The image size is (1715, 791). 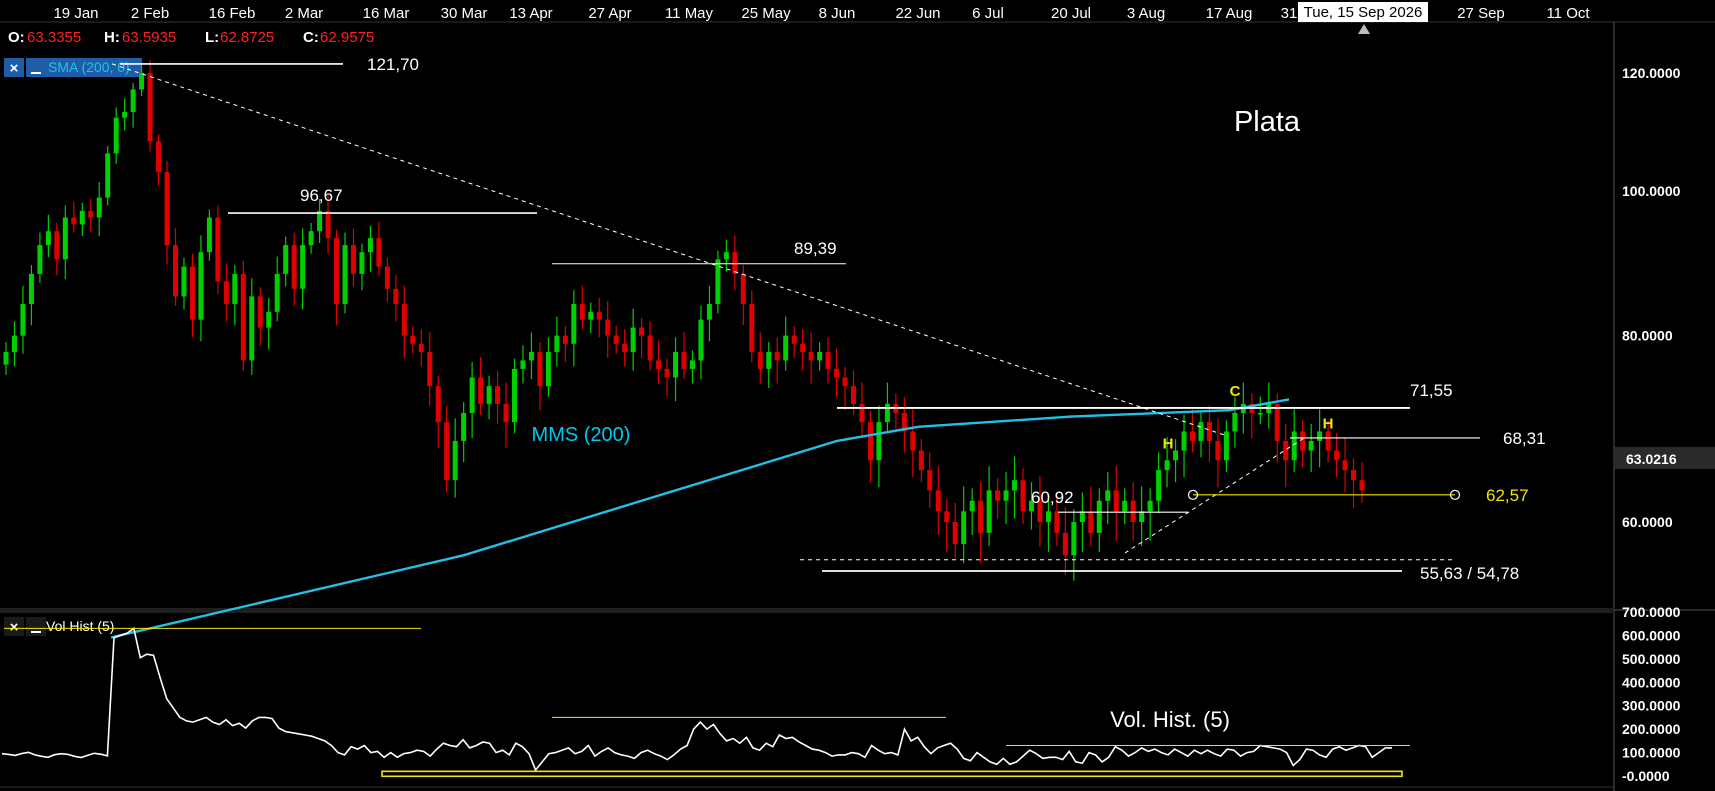 I want to click on pattern-label: C, so click(x=1235, y=391).